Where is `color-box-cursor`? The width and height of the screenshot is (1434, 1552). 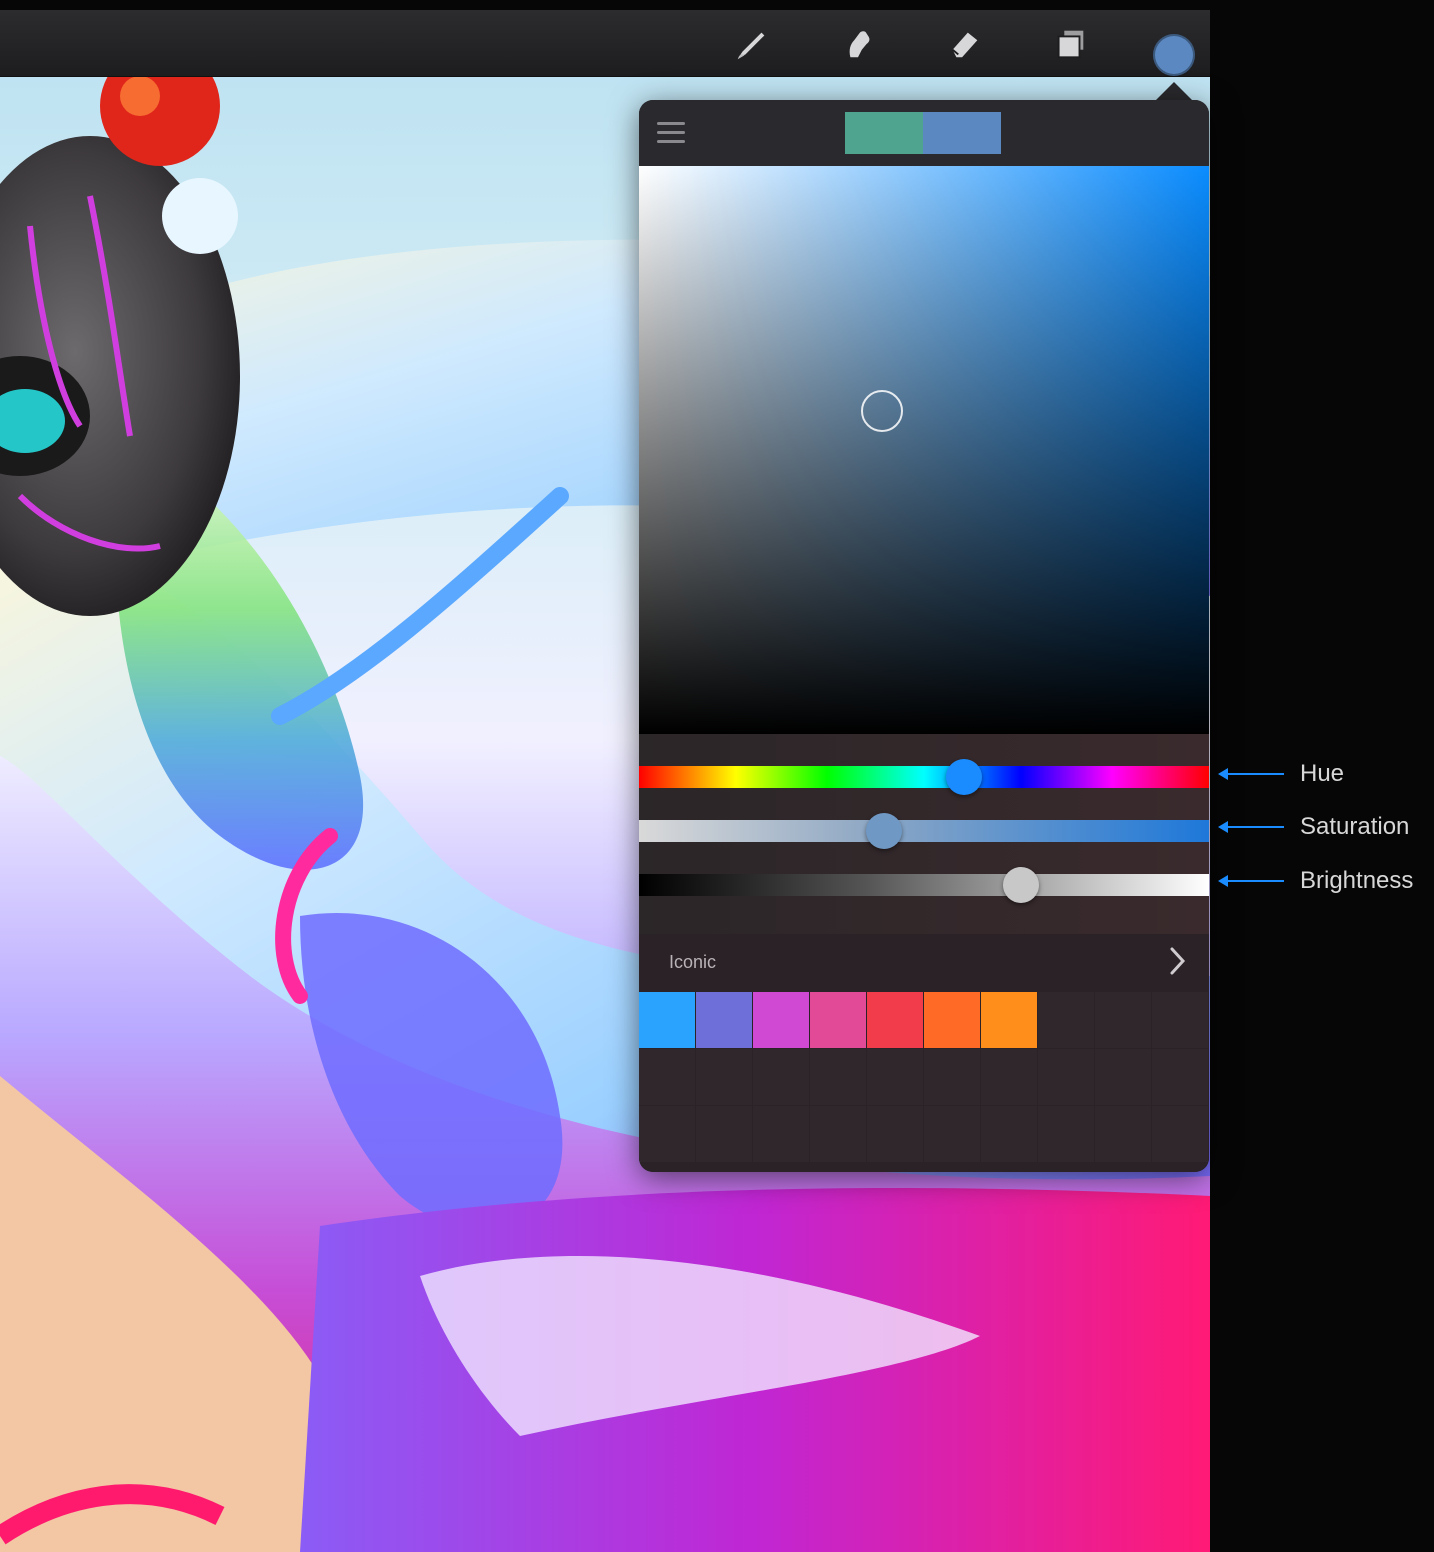
color-box-cursor is located at coordinates (882, 411).